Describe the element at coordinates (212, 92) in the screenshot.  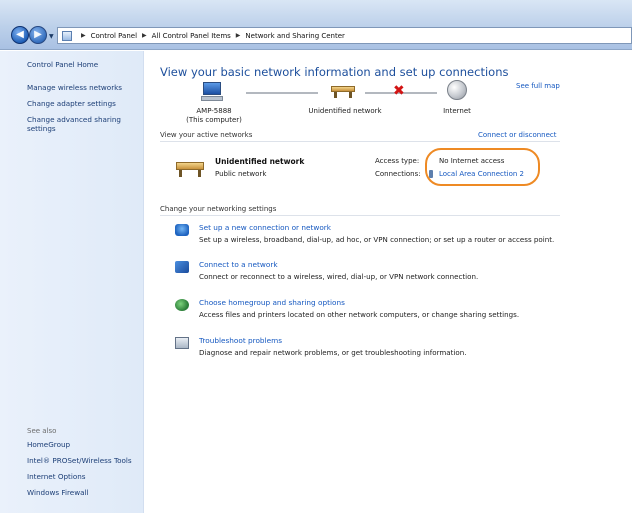
I see `computer-icon` at that location.